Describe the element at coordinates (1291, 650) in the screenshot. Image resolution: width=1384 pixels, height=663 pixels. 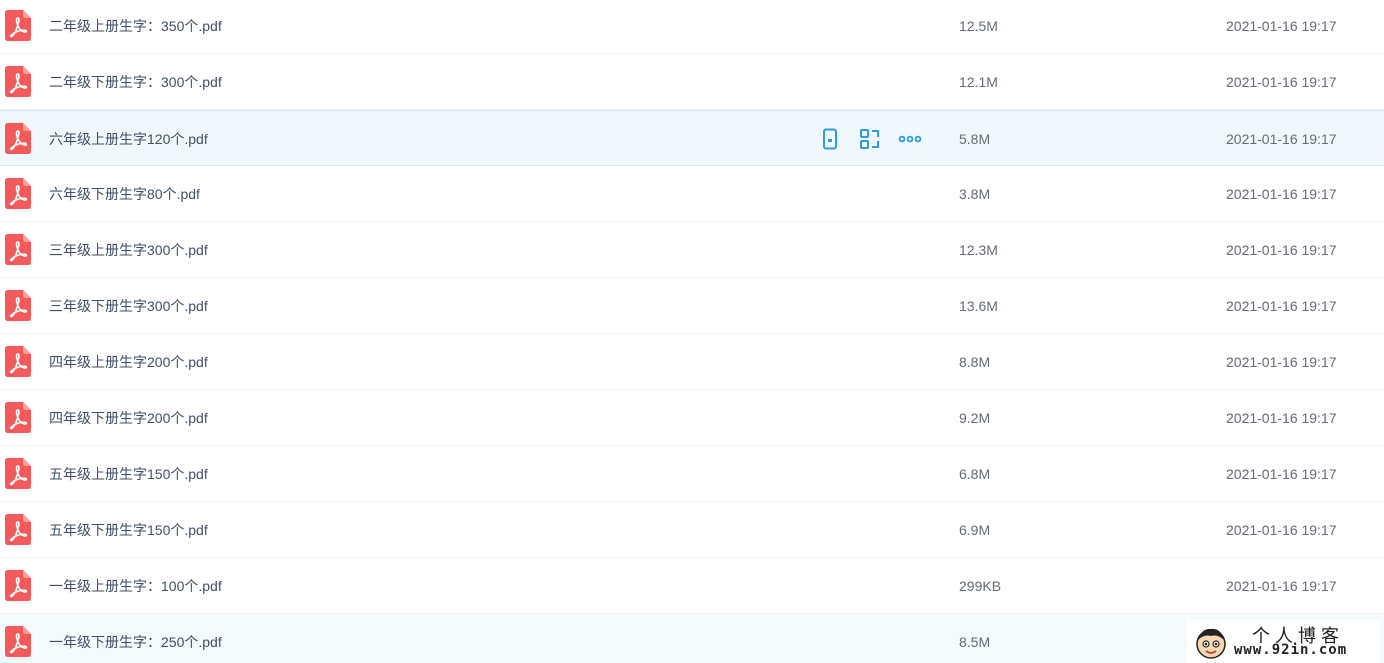
I see `watermark-url: www.92in.com` at that location.